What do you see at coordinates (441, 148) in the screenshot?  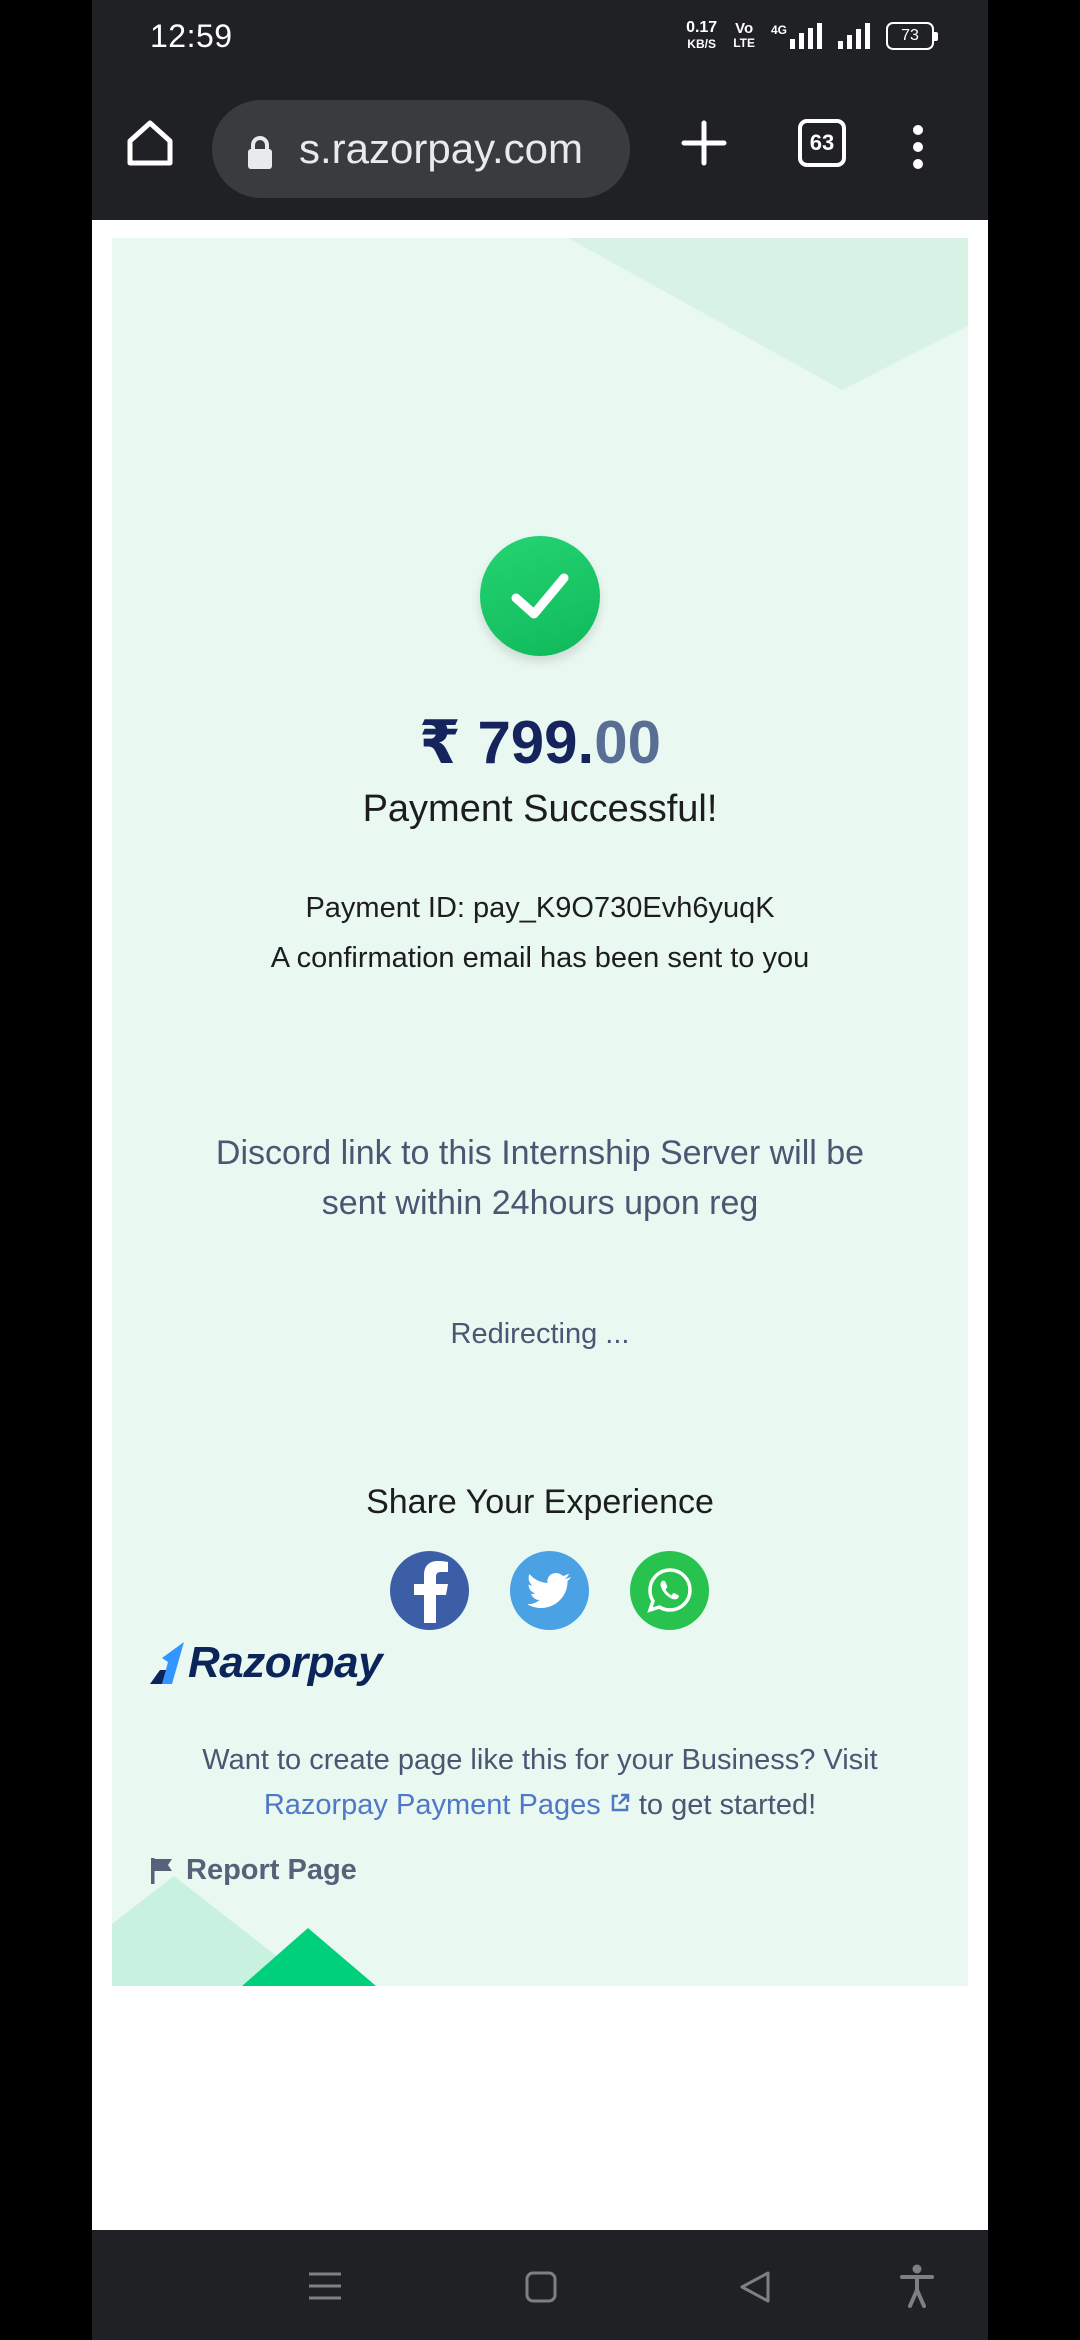 I see `url-text: s.razorpay.com` at bounding box center [441, 148].